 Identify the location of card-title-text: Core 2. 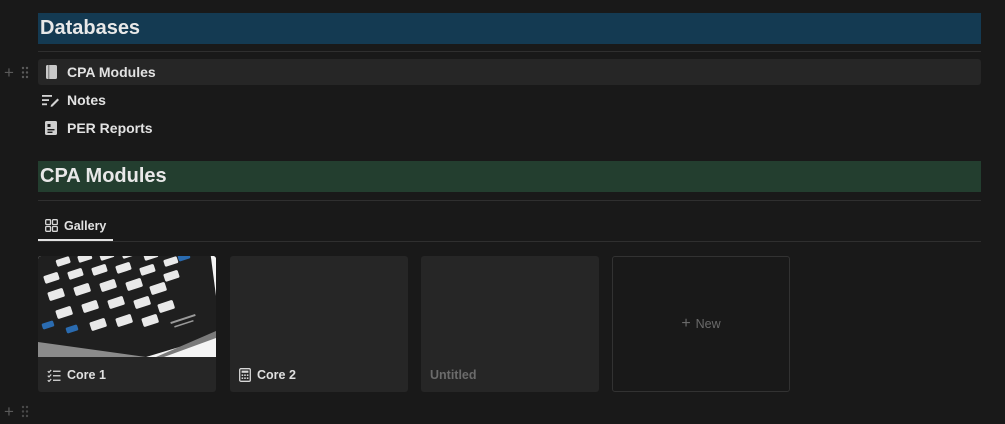
(276, 375).